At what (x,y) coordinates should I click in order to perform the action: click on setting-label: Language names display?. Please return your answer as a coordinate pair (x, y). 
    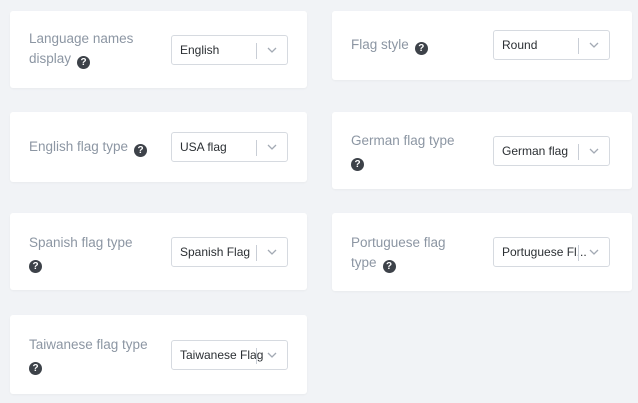
    Looking at the image, I should click on (86, 49).